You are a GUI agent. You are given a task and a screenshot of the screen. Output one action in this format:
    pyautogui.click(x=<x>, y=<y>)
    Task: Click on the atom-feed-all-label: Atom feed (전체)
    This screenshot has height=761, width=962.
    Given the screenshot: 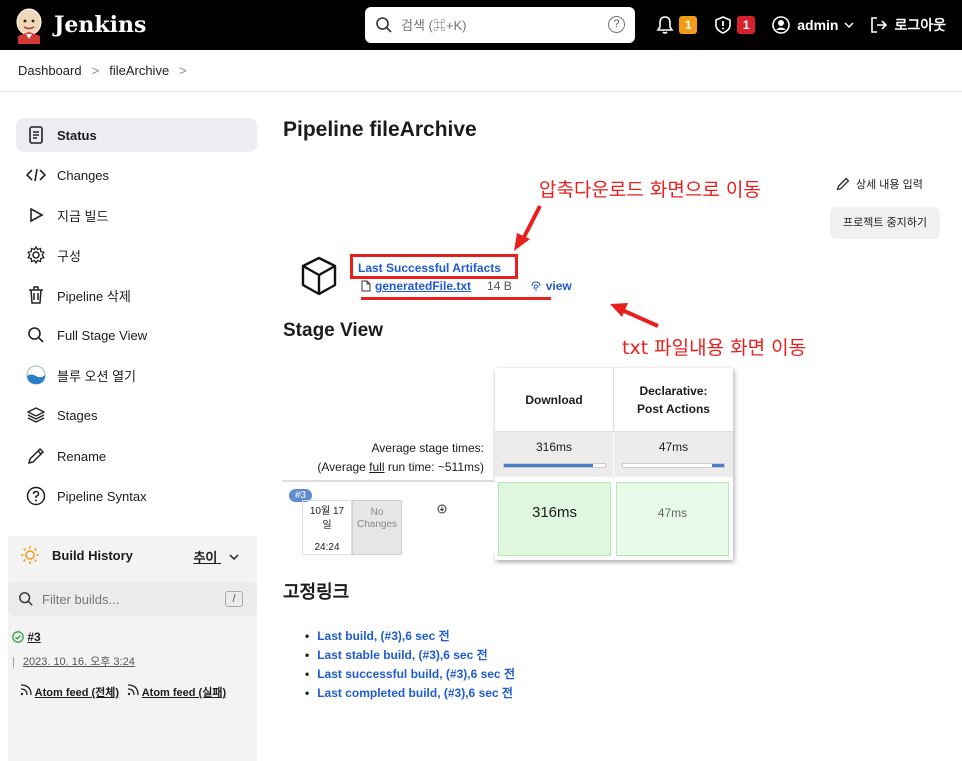 What is the action you would take?
    pyautogui.click(x=77, y=693)
    